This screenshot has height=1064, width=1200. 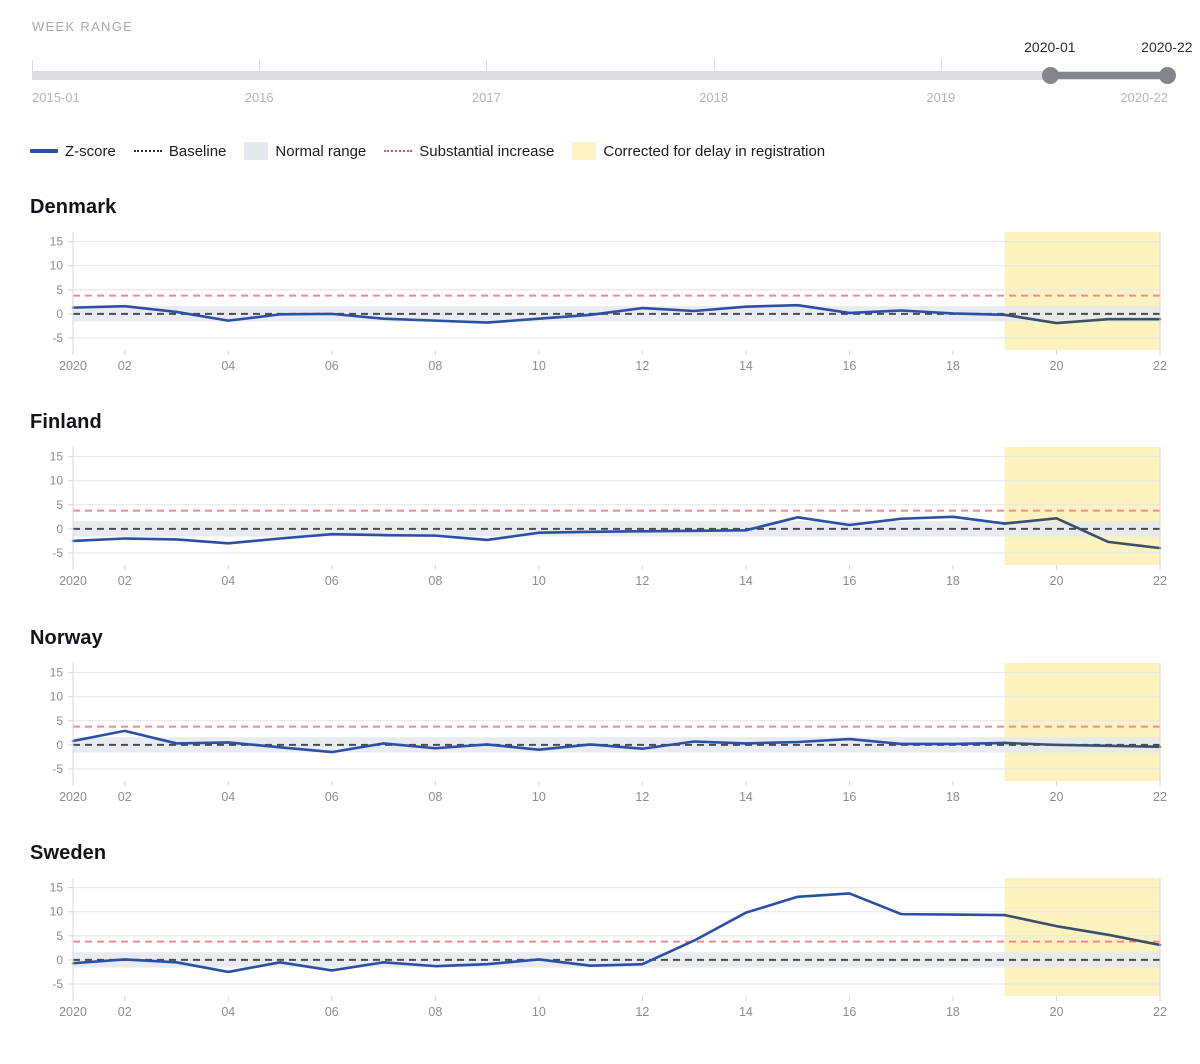 I want to click on legend-label: Normal range, so click(x=321, y=151).